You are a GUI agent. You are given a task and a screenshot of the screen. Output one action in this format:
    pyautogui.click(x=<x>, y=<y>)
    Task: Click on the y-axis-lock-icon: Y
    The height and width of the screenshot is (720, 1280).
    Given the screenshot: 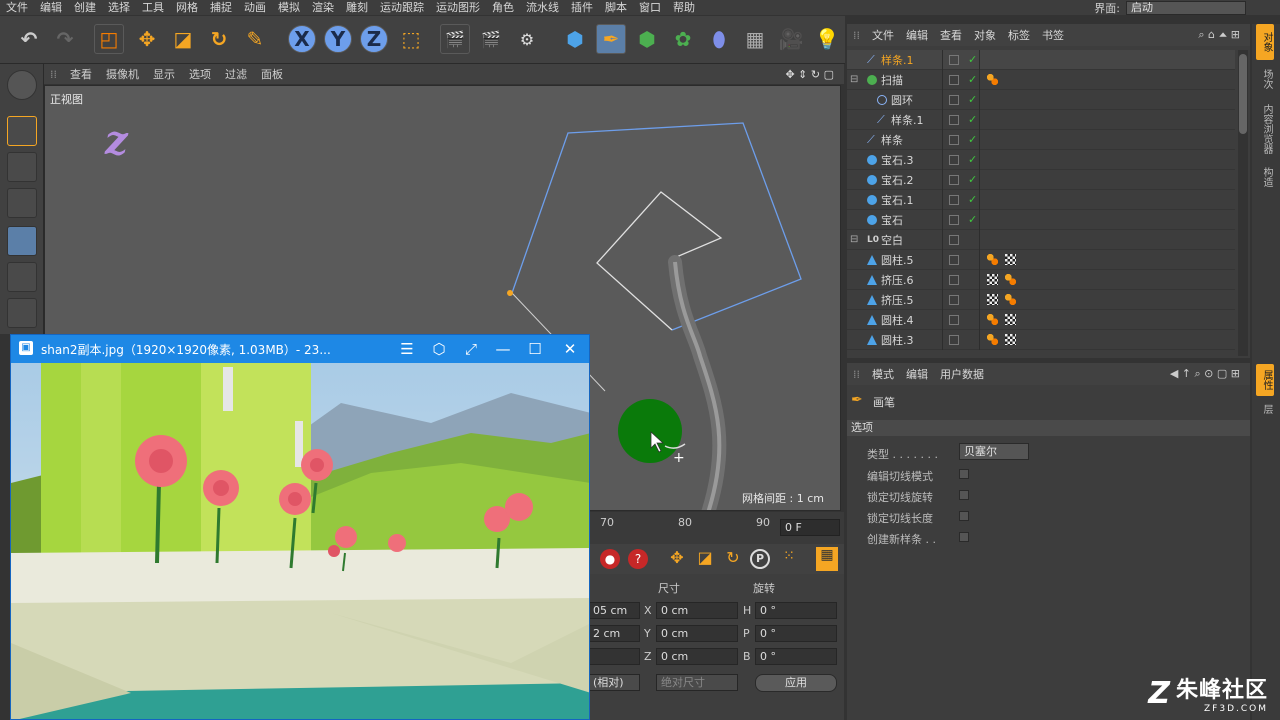 What is the action you would take?
    pyautogui.click(x=338, y=39)
    